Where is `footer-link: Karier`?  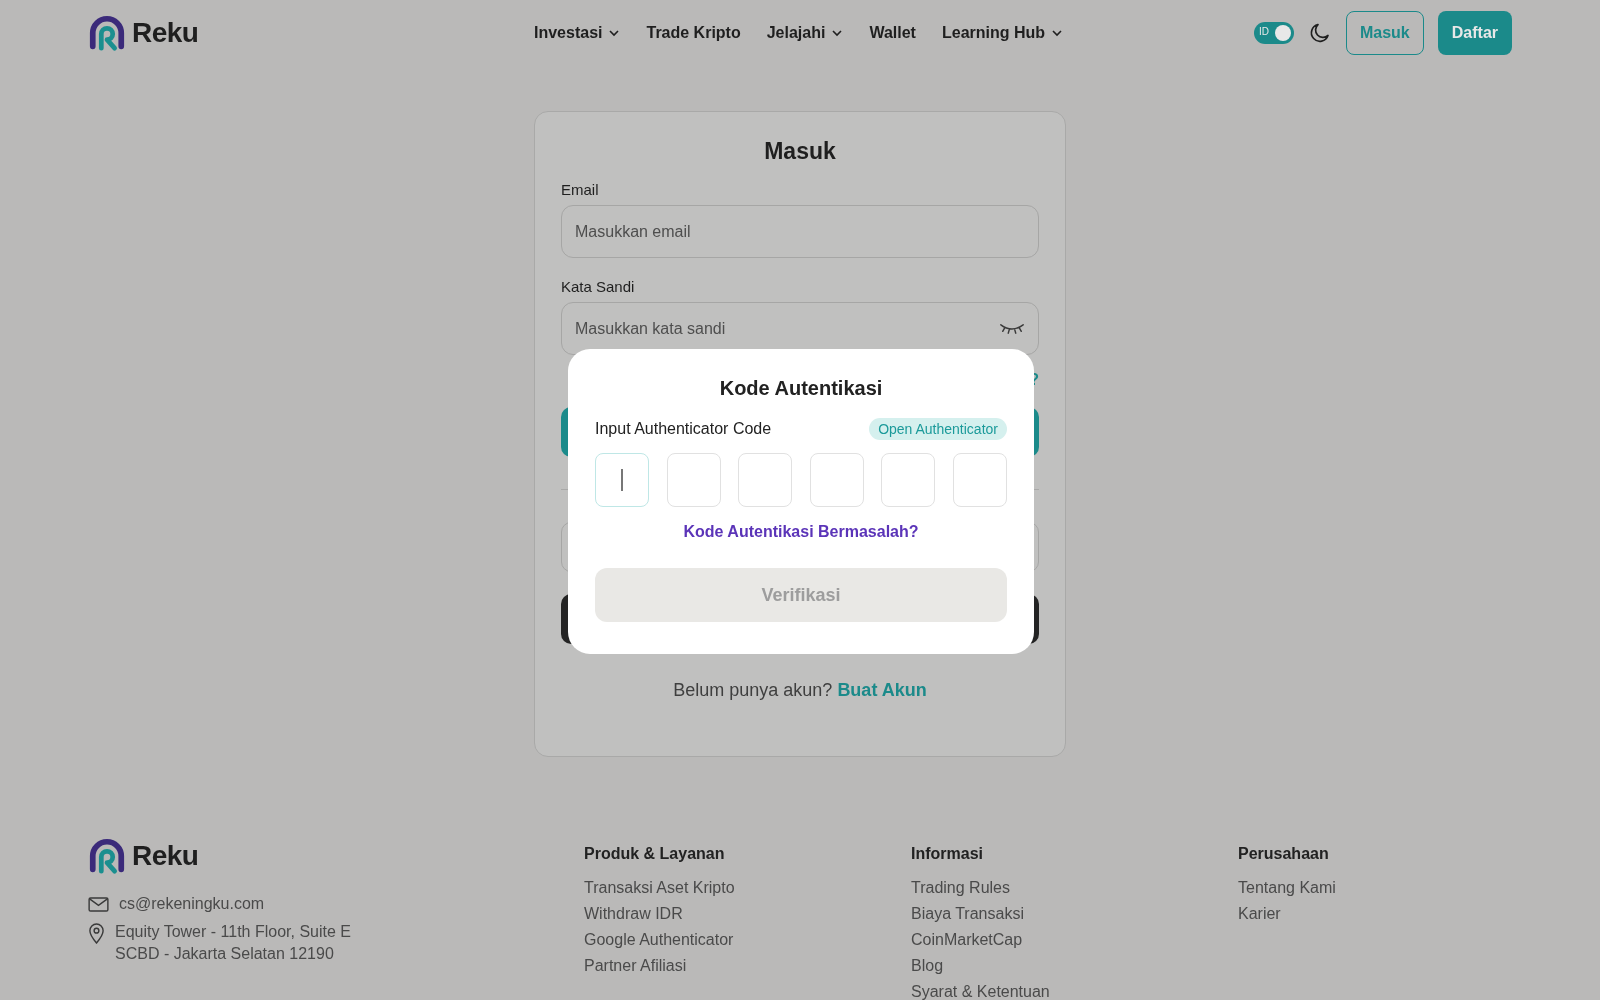
footer-link: Karier is located at coordinates (1401, 914).